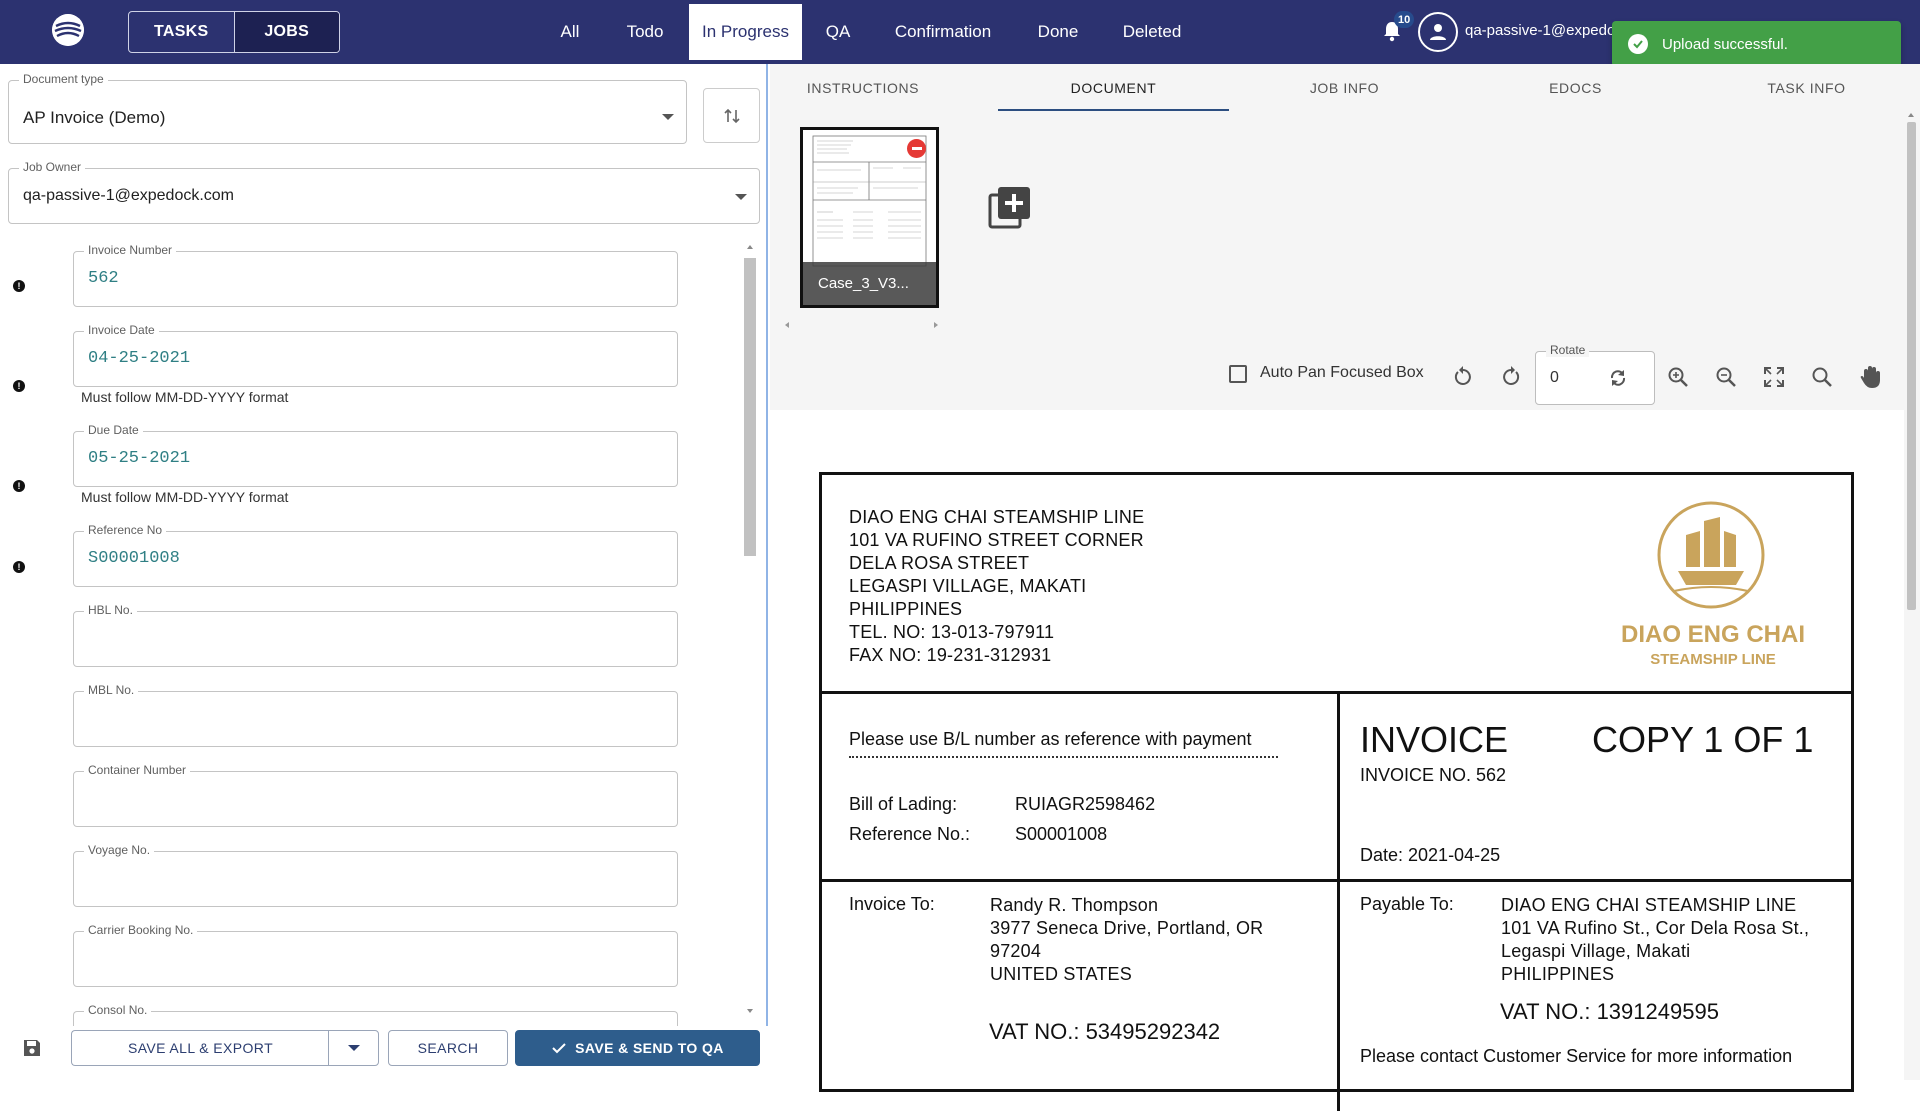 The image size is (1920, 1111). Describe the element at coordinates (1870, 377) in the screenshot. I see `pan-hand-icon` at that location.